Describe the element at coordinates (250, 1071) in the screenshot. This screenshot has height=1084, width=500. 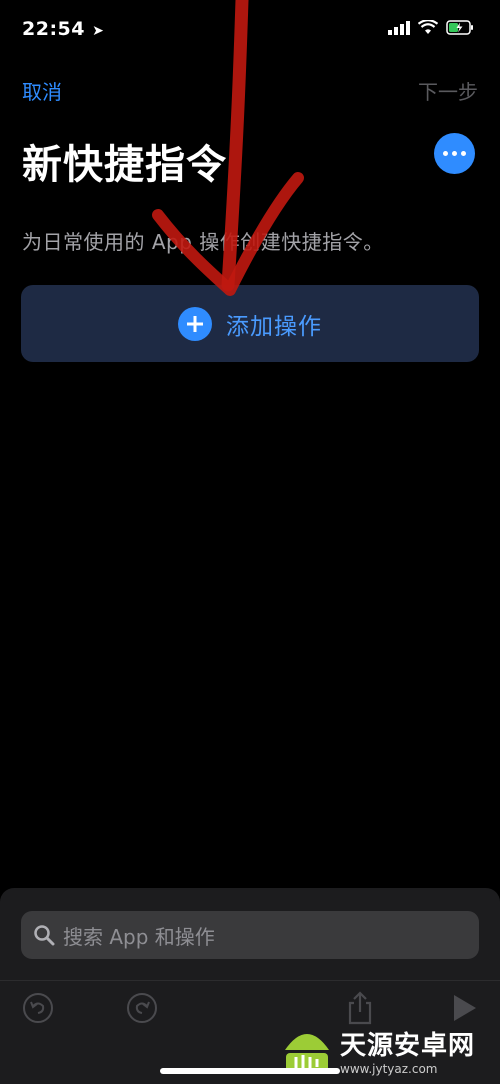
I see `home-indicator` at that location.